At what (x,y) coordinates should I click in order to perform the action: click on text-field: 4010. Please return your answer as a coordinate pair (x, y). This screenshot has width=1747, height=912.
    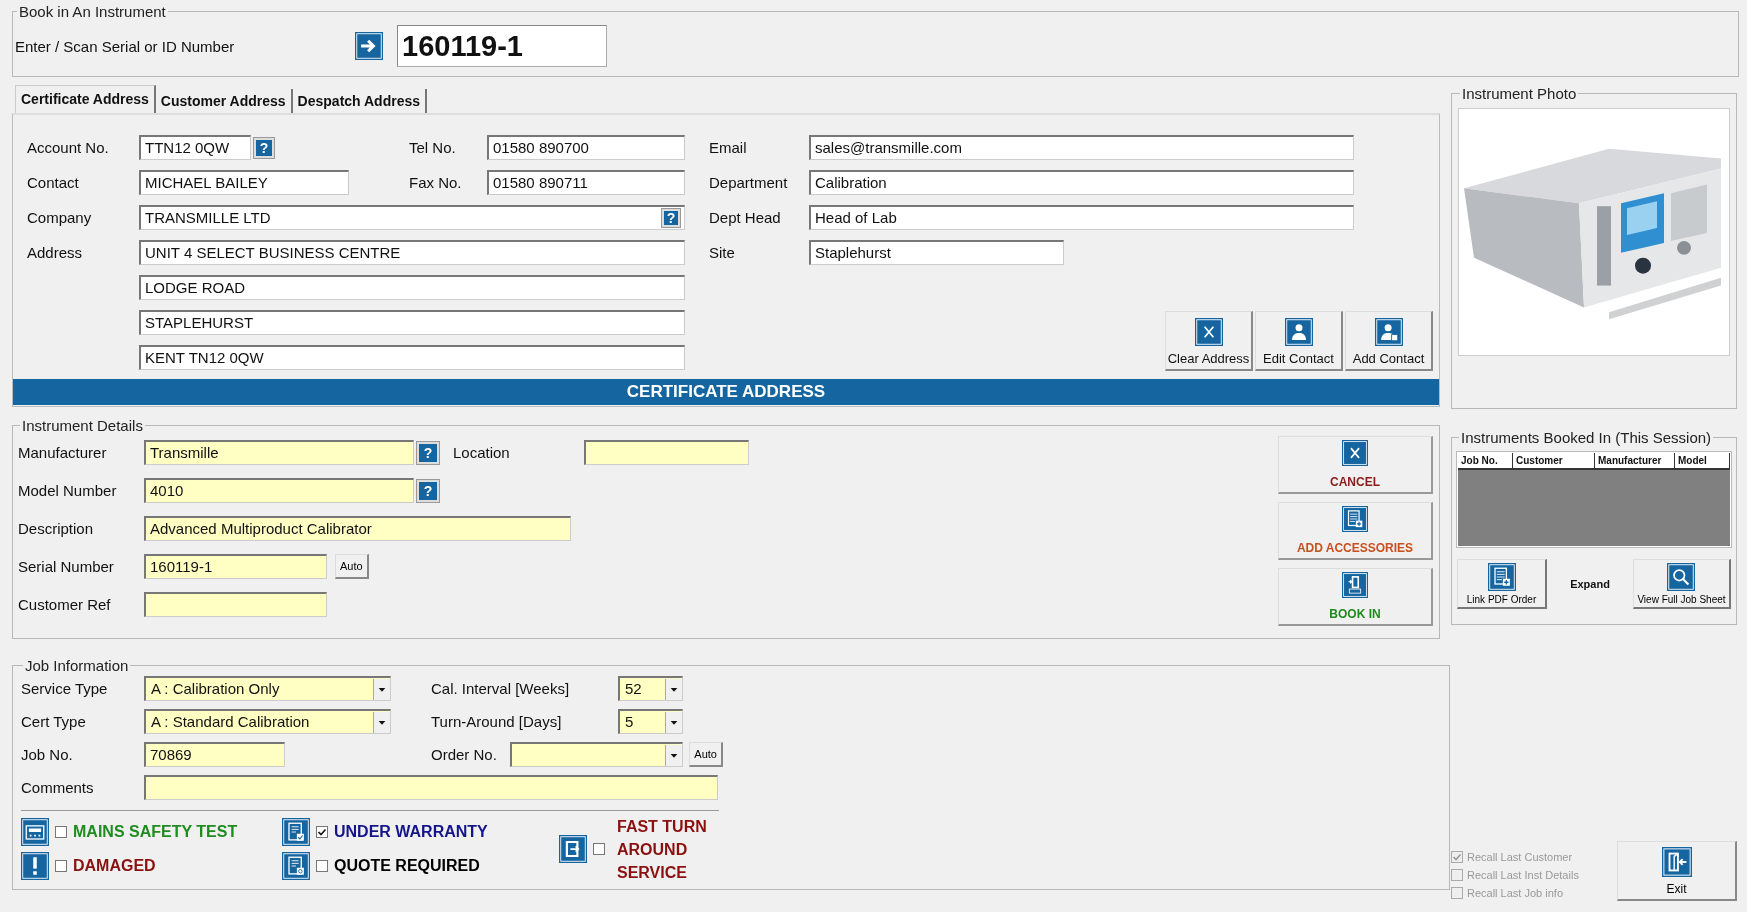
    Looking at the image, I should click on (279, 490).